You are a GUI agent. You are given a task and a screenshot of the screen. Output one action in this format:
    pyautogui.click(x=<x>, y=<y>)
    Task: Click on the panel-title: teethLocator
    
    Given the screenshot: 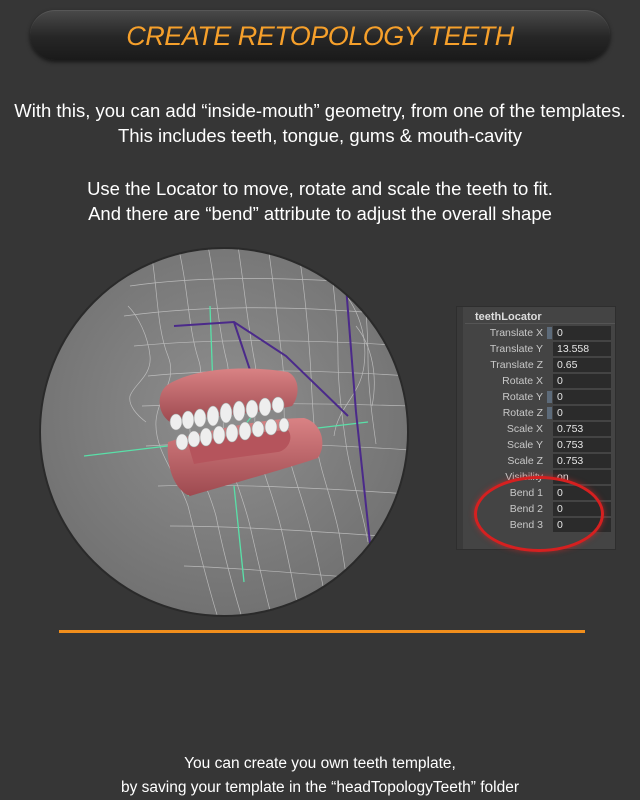 What is the action you would take?
    pyautogui.click(x=508, y=317)
    